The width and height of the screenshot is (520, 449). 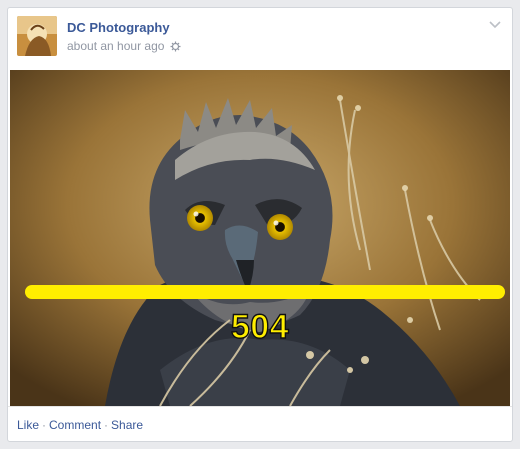 I want to click on photo-overlay-label: 504, so click(x=260, y=326).